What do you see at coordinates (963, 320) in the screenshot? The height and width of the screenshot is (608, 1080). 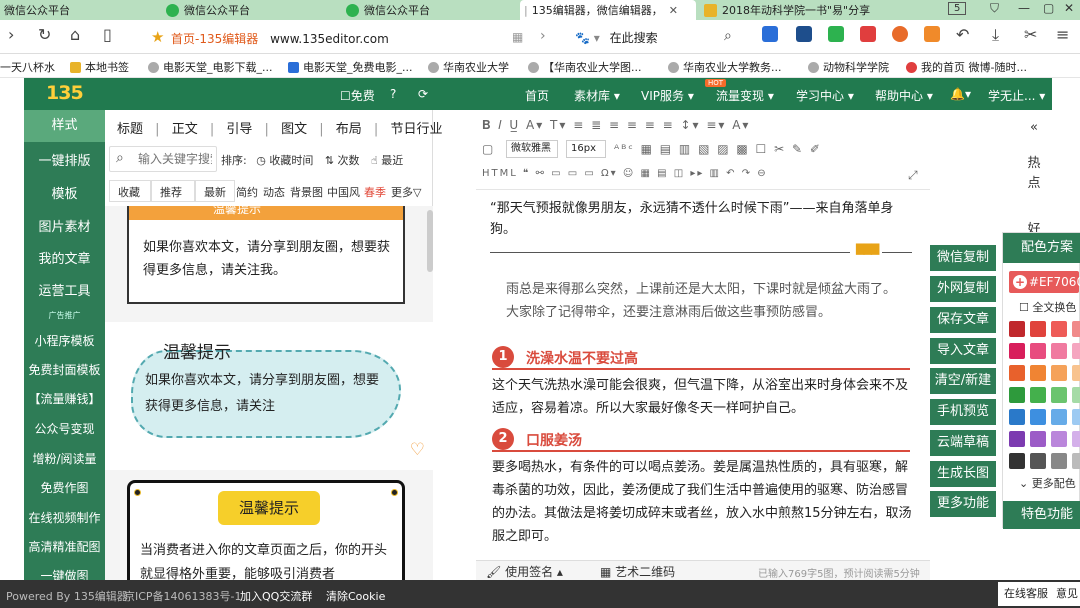 I see `save-article-button: 保存文章` at bounding box center [963, 320].